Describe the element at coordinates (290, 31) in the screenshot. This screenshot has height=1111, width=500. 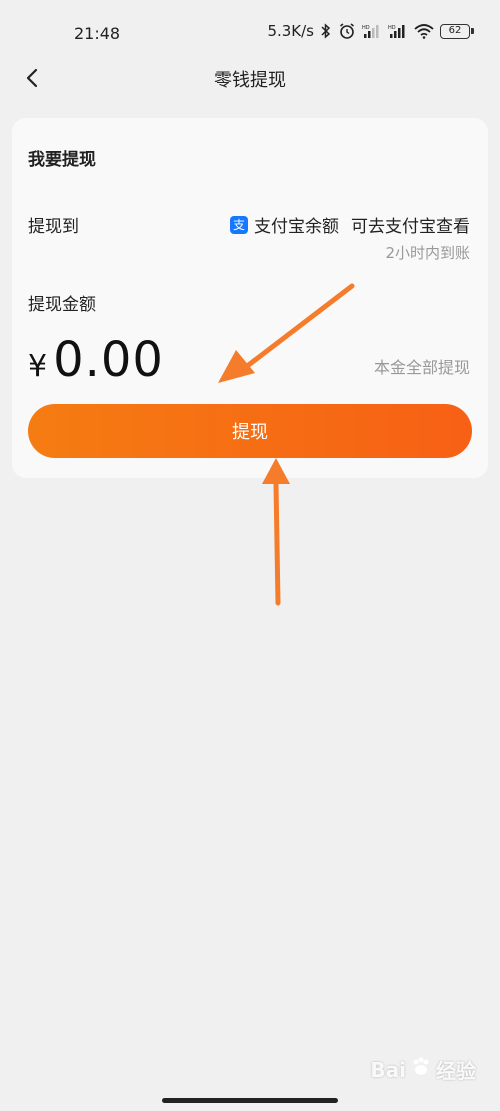
I see `net-speed: 5.3K/s` at that location.